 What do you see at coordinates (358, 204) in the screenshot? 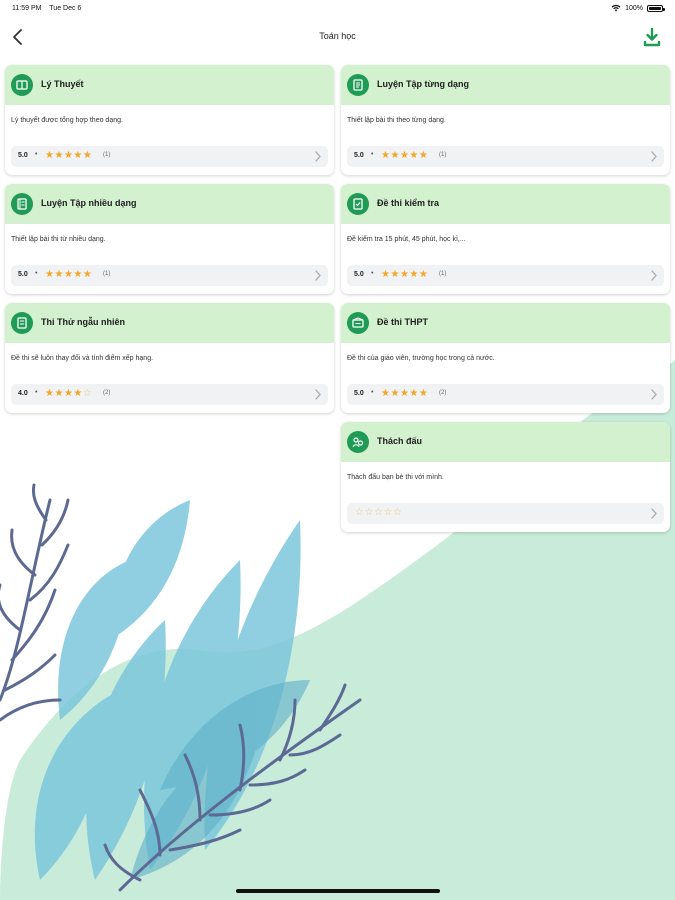
I see `exam-icon` at bounding box center [358, 204].